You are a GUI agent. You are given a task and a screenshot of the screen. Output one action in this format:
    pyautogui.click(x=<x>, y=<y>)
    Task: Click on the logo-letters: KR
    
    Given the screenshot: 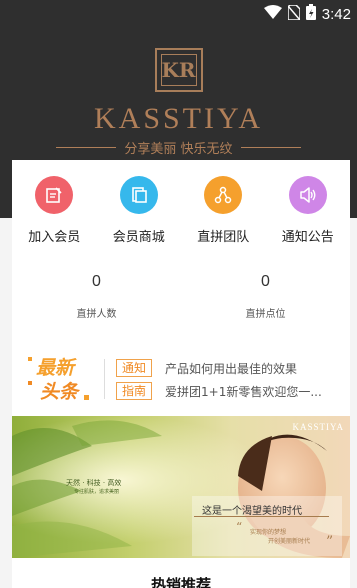 What is the action you would take?
    pyautogui.click(x=178, y=70)
    